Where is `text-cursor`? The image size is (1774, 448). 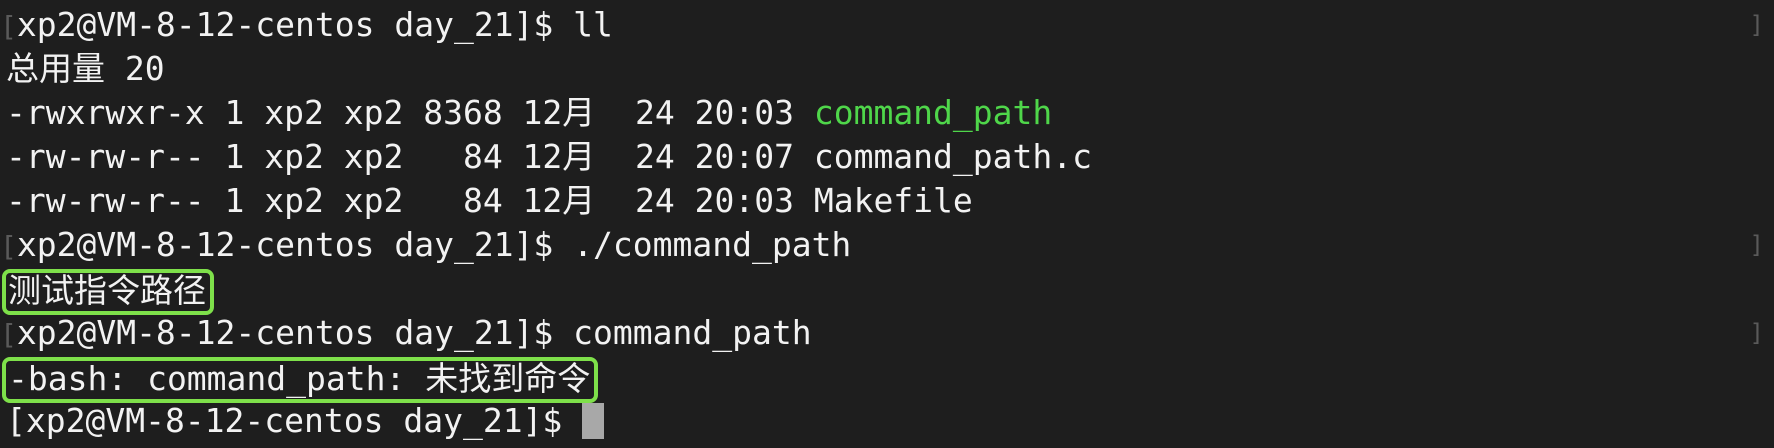 text-cursor is located at coordinates (593, 420).